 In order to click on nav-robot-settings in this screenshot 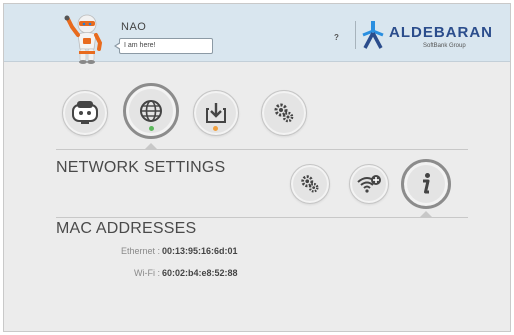, I will do `click(85, 113)`.